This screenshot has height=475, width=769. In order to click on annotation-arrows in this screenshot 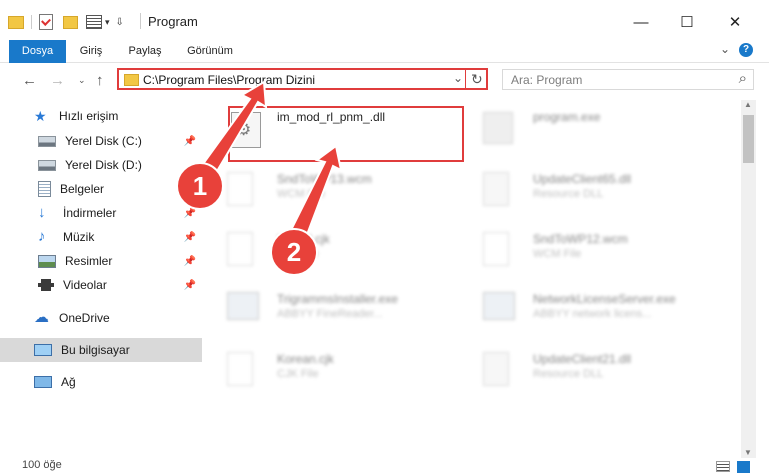, I will do `click(268, 161)`.